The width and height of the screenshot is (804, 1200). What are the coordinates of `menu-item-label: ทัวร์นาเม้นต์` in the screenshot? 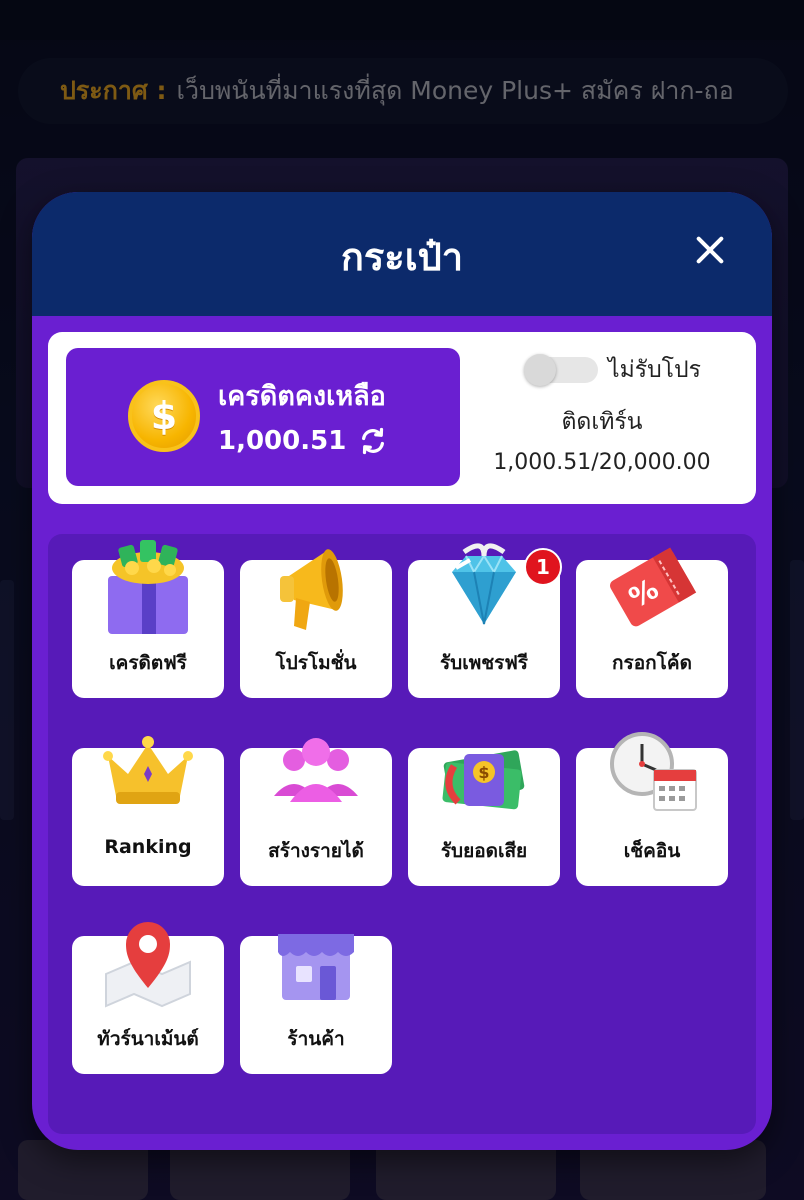 It's located at (148, 1039).